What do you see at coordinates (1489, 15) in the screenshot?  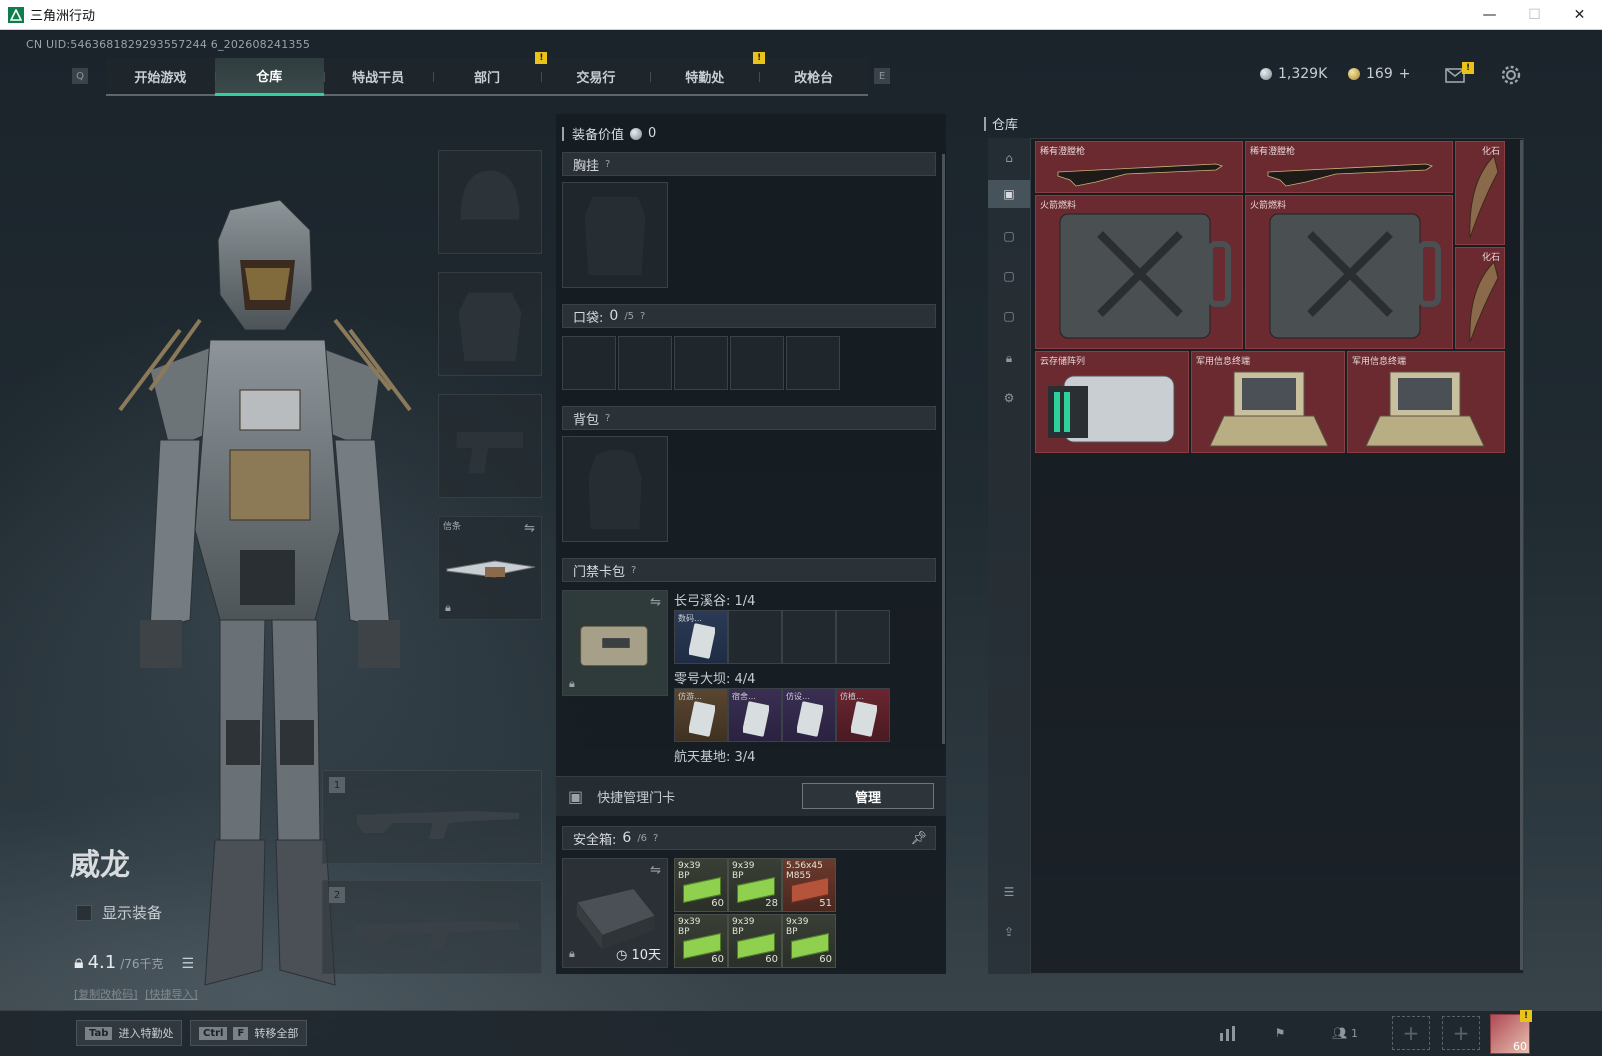 I see `minimize-button: —` at bounding box center [1489, 15].